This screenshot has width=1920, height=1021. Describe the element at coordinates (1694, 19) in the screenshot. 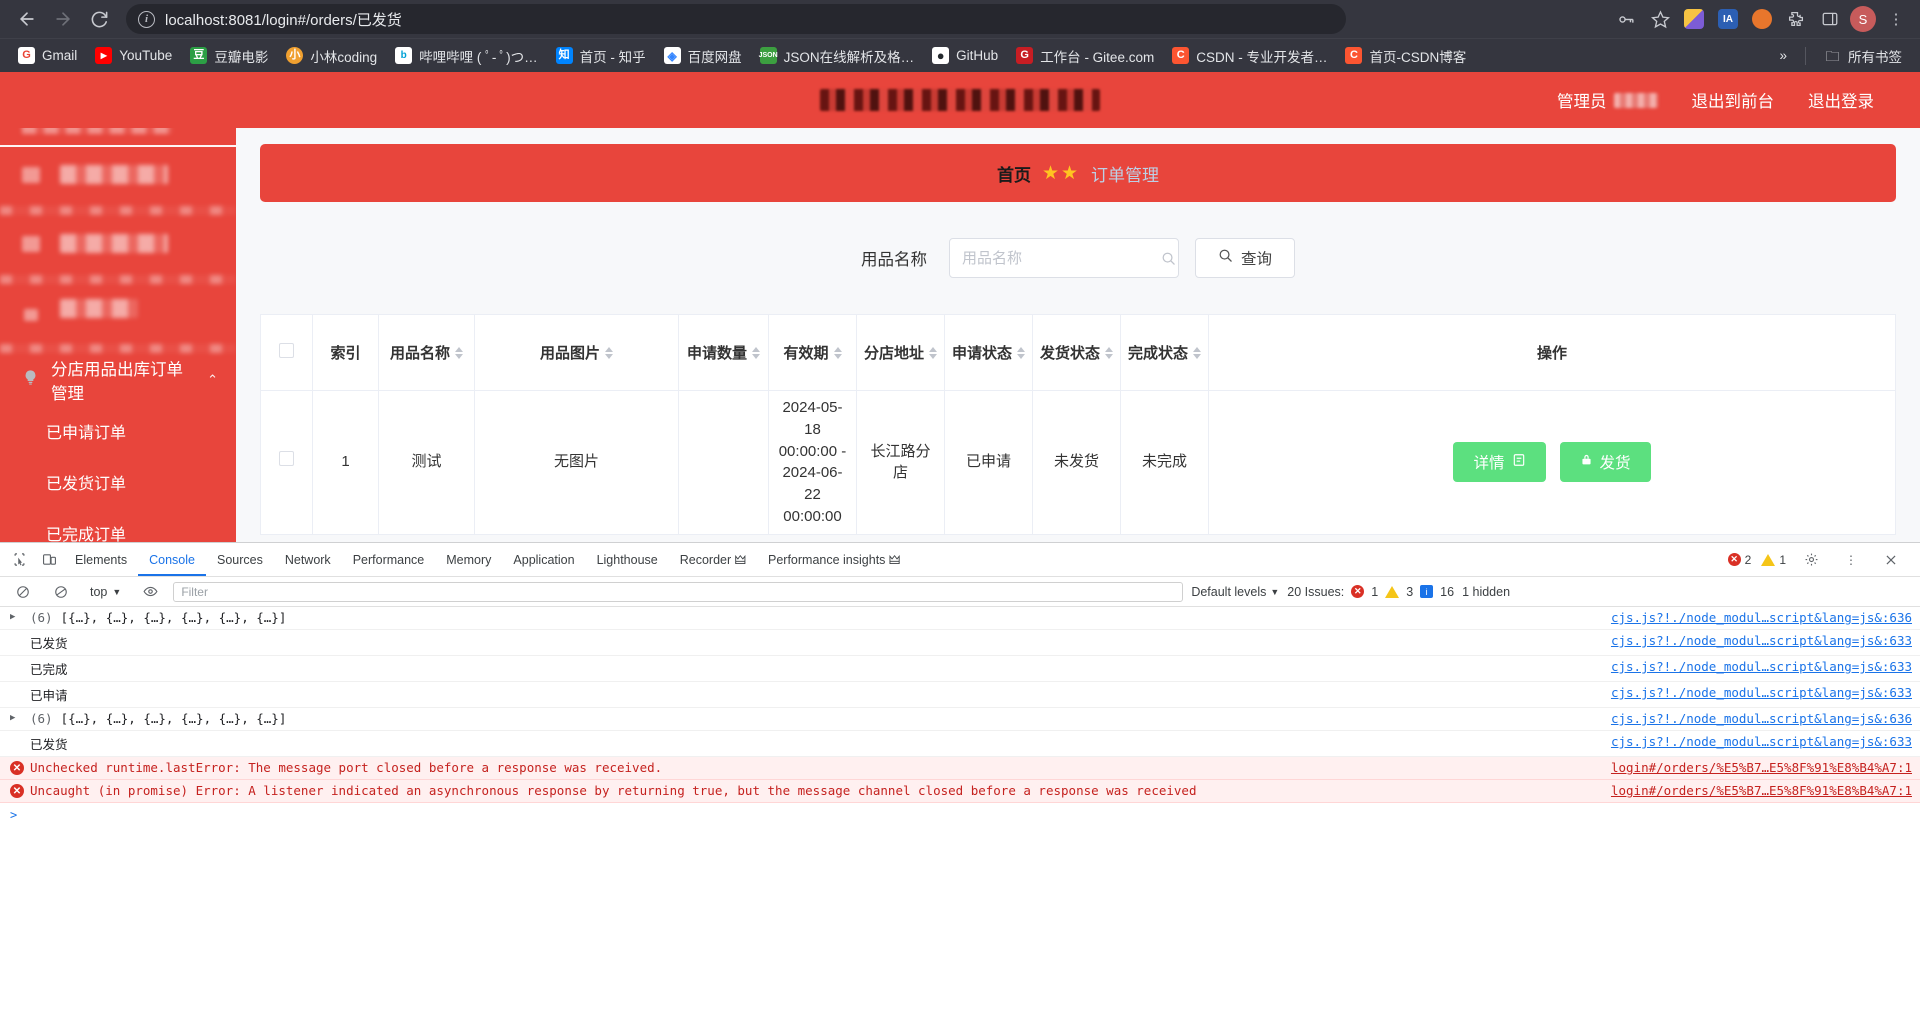

I see `extension-color-icon` at that location.